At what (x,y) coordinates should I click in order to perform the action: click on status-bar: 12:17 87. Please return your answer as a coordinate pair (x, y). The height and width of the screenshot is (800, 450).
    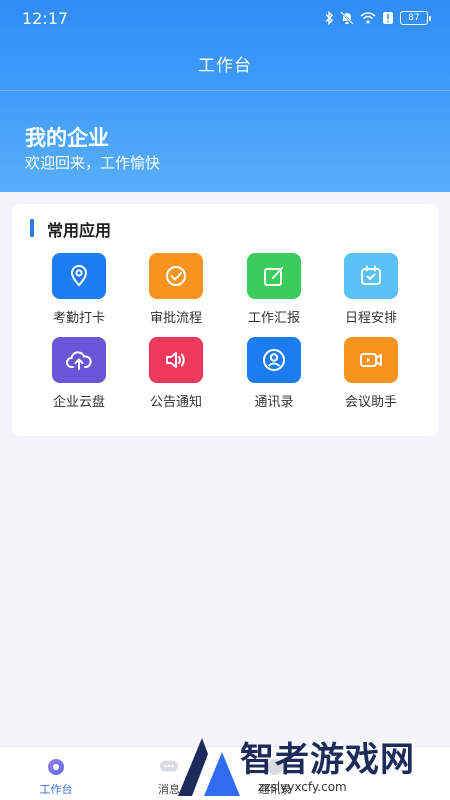
    Looking at the image, I should click on (225, 18).